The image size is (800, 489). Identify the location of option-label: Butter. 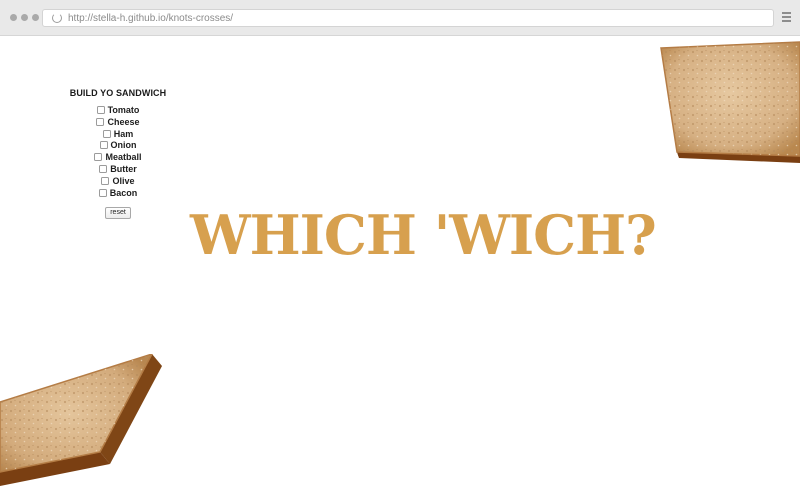
(123, 168).